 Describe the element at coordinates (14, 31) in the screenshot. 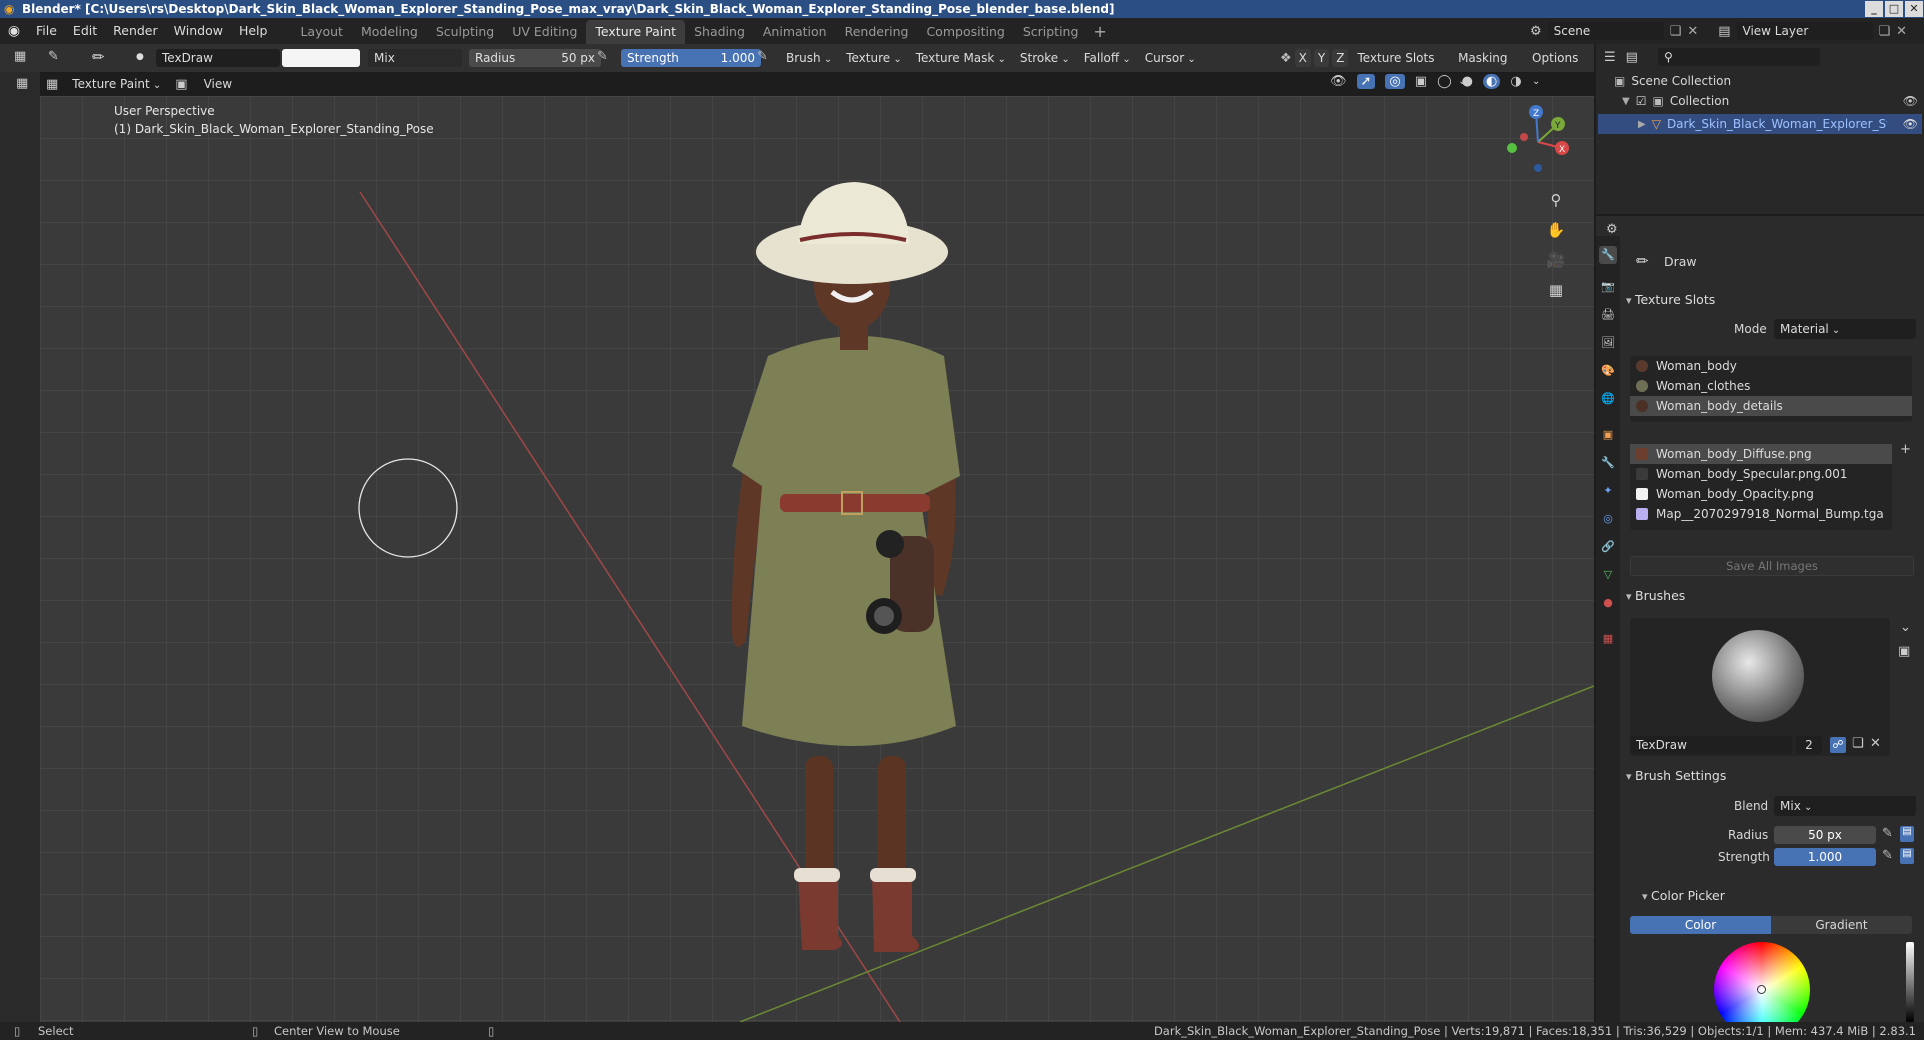

I see `blender-menu-icon: ◉` at that location.